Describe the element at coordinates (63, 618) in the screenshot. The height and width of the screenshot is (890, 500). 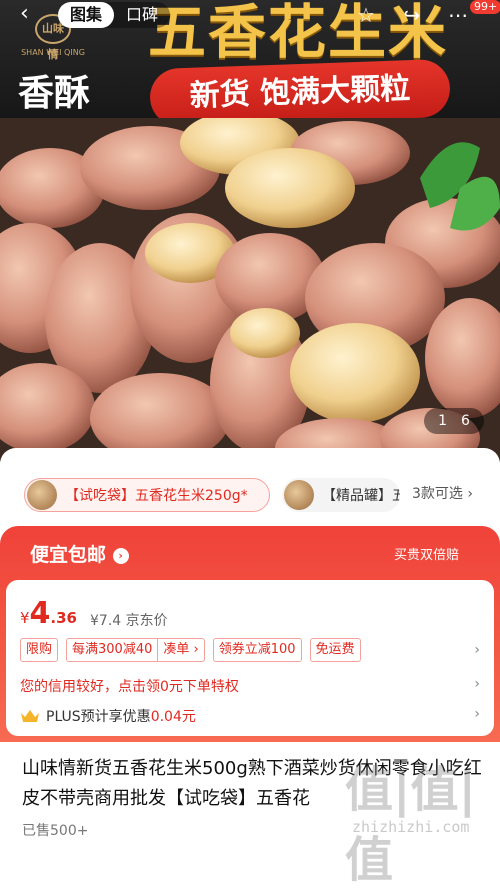
I see `price-decimal: .36` at that location.